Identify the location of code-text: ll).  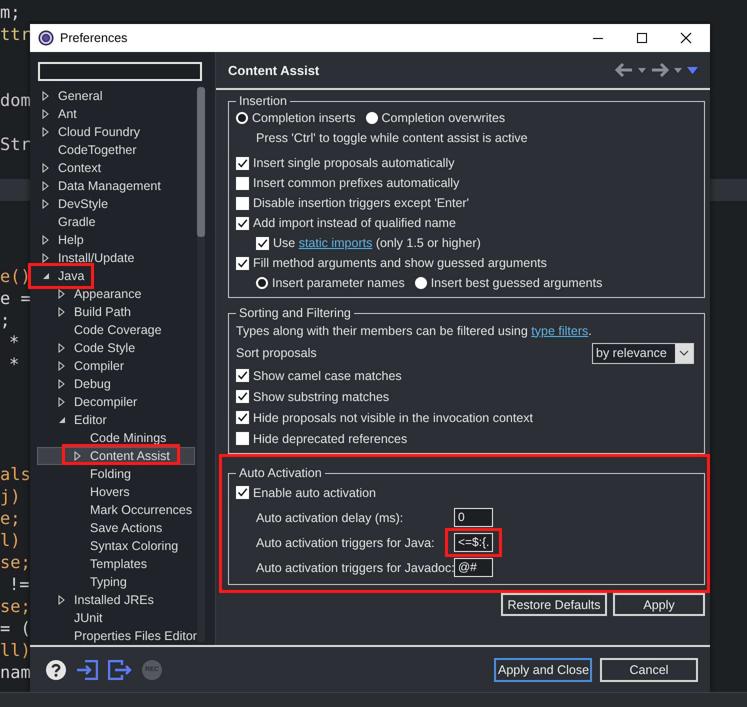
(15, 651).